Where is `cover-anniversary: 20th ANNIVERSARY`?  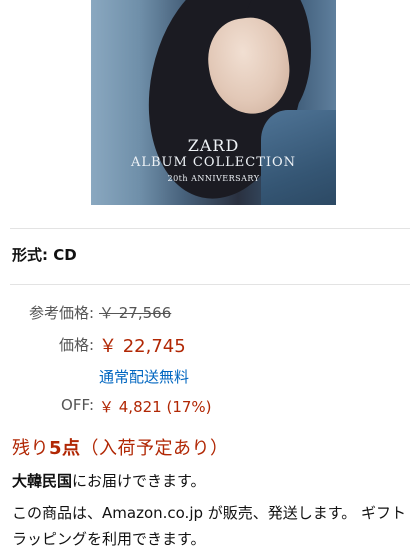 cover-anniversary: 20th ANNIVERSARY is located at coordinates (213, 178).